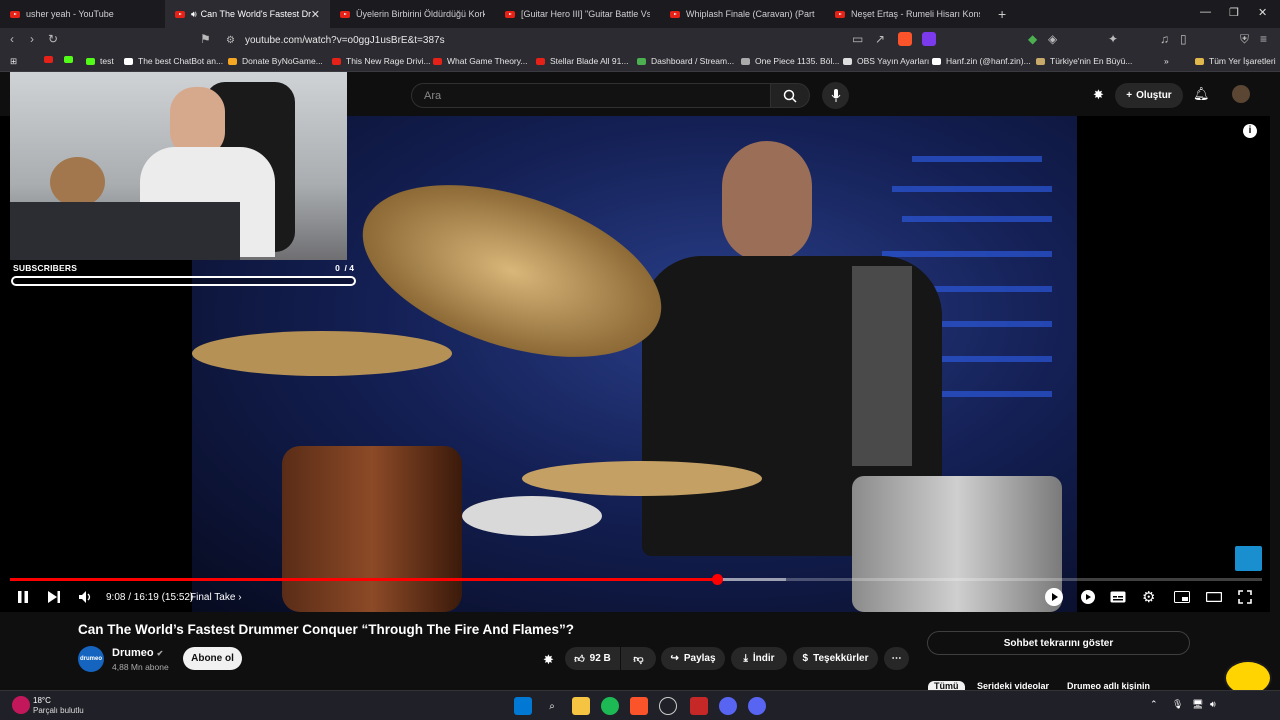  What do you see at coordinates (1148, 597) in the screenshot?
I see `settings-button: ⚙` at bounding box center [1148, 597].